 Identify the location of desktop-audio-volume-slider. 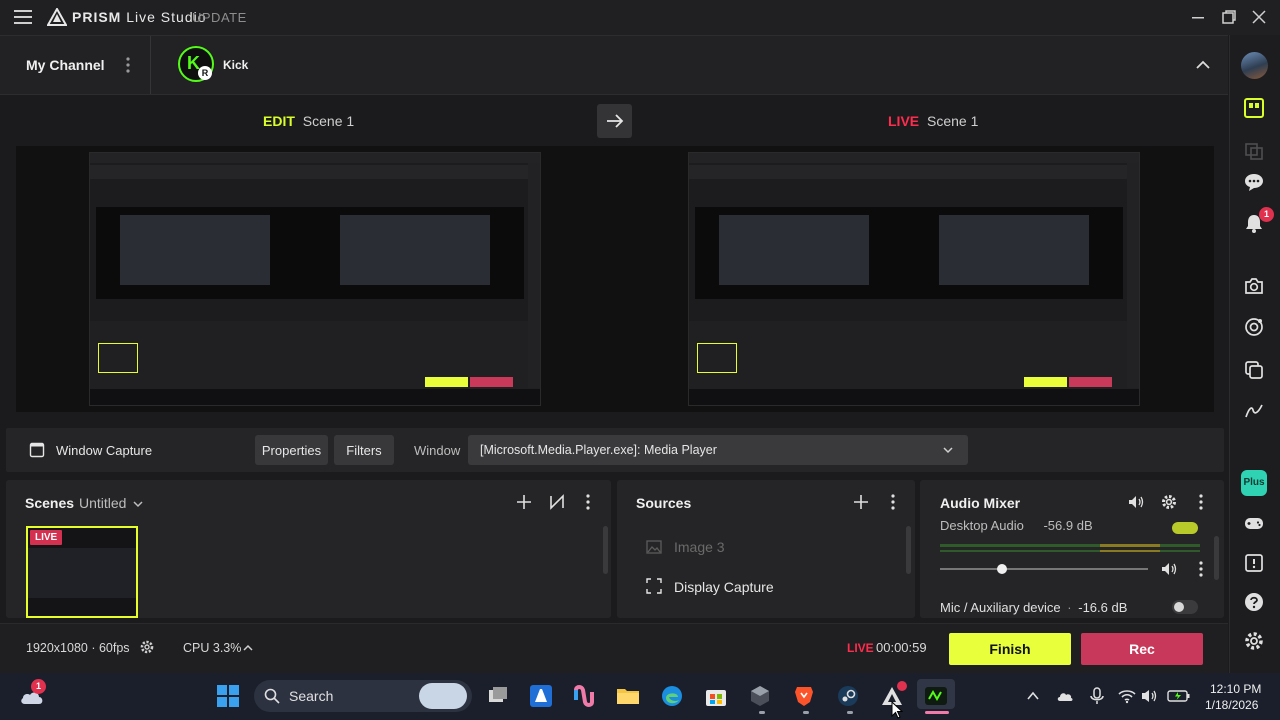
(1044, 569).